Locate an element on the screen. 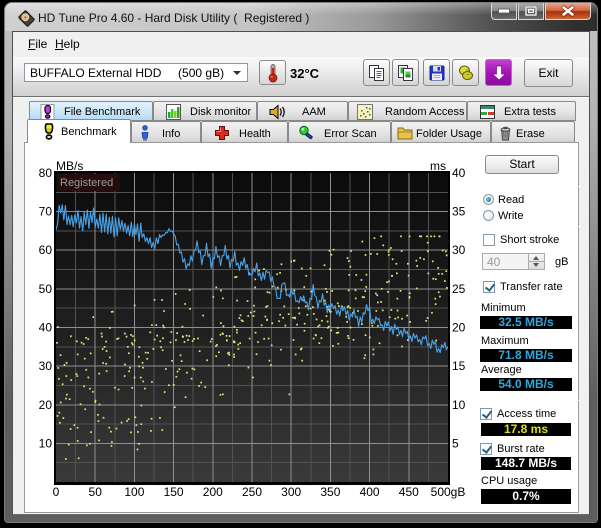 The height and width of the screenshot is (528, 601). svg-text: 300 is located at coordinates (291, 492).